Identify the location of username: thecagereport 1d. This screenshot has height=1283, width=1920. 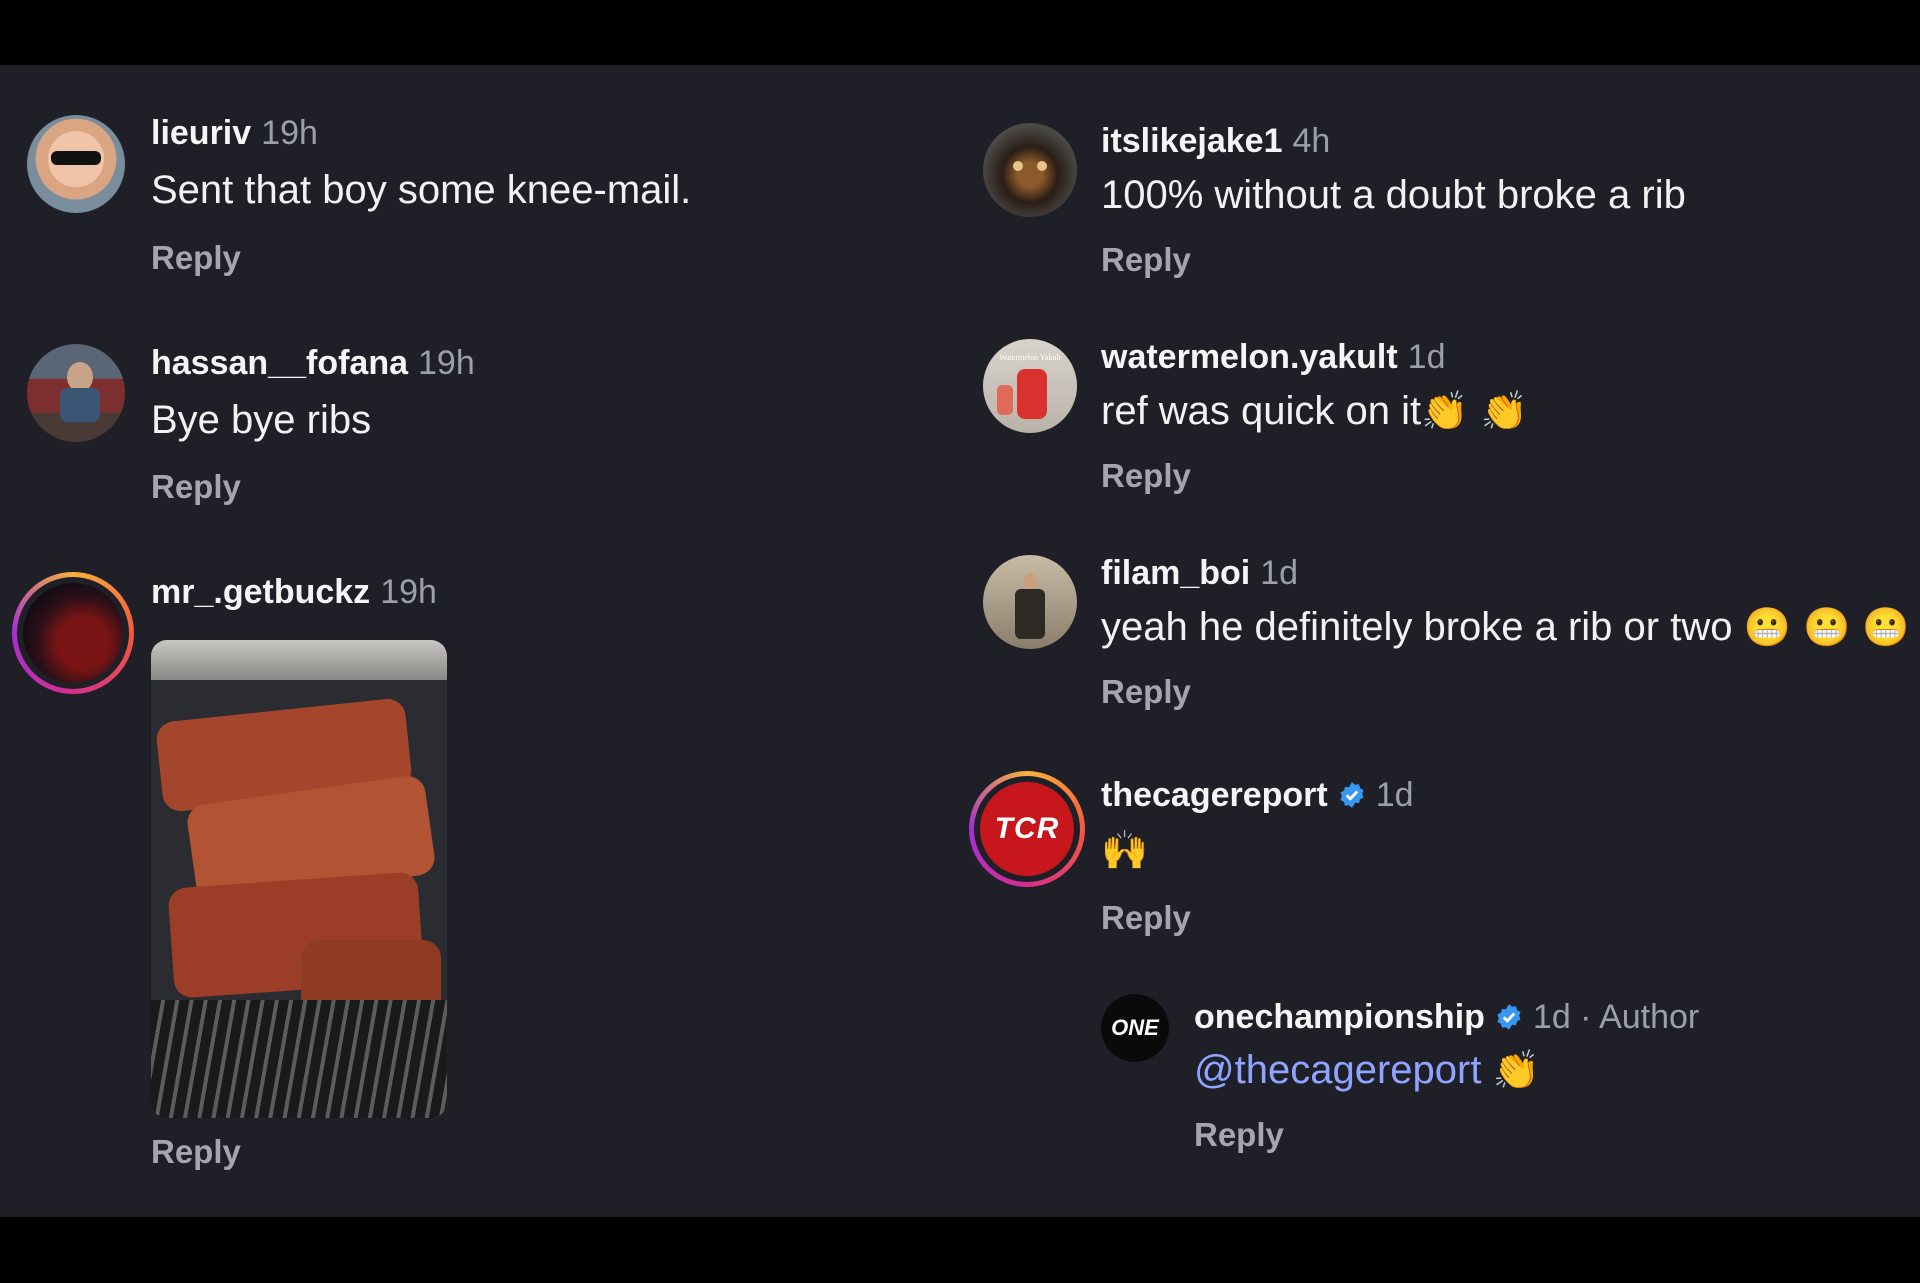
(1257, 795).